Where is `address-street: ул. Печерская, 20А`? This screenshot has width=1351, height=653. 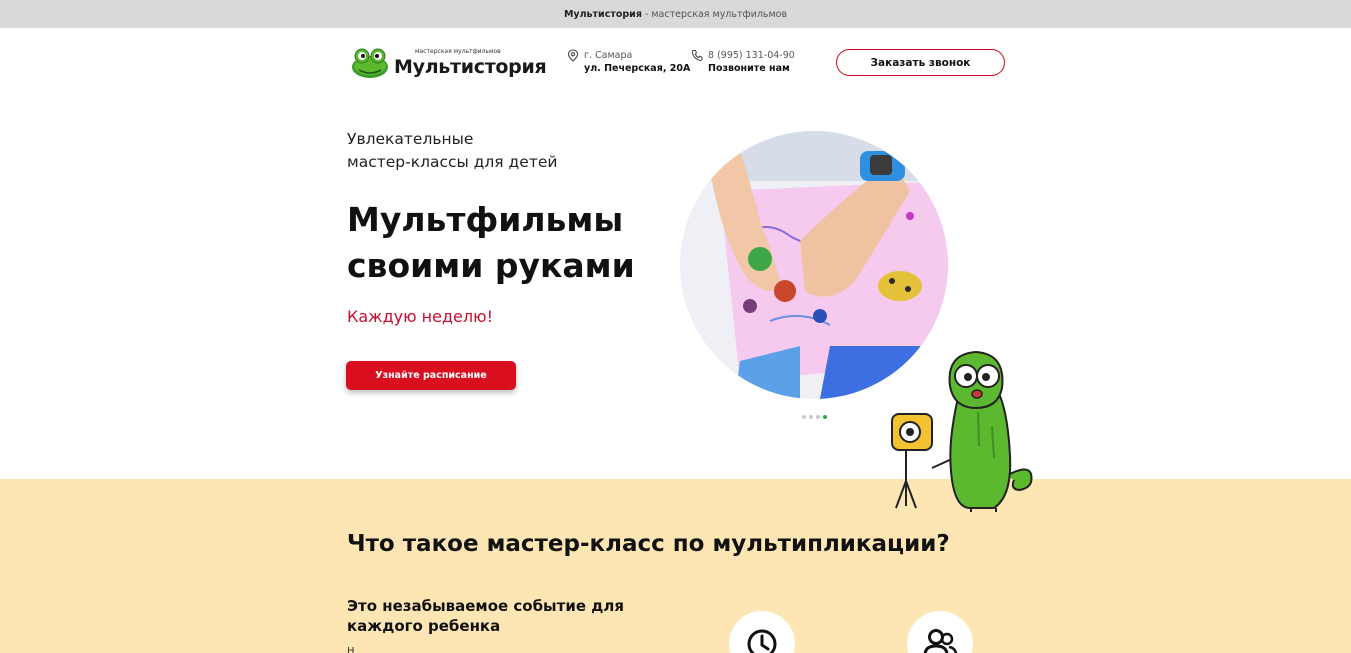 address-street: ул. Печерская, 20А is located at coordinates (637, 68).